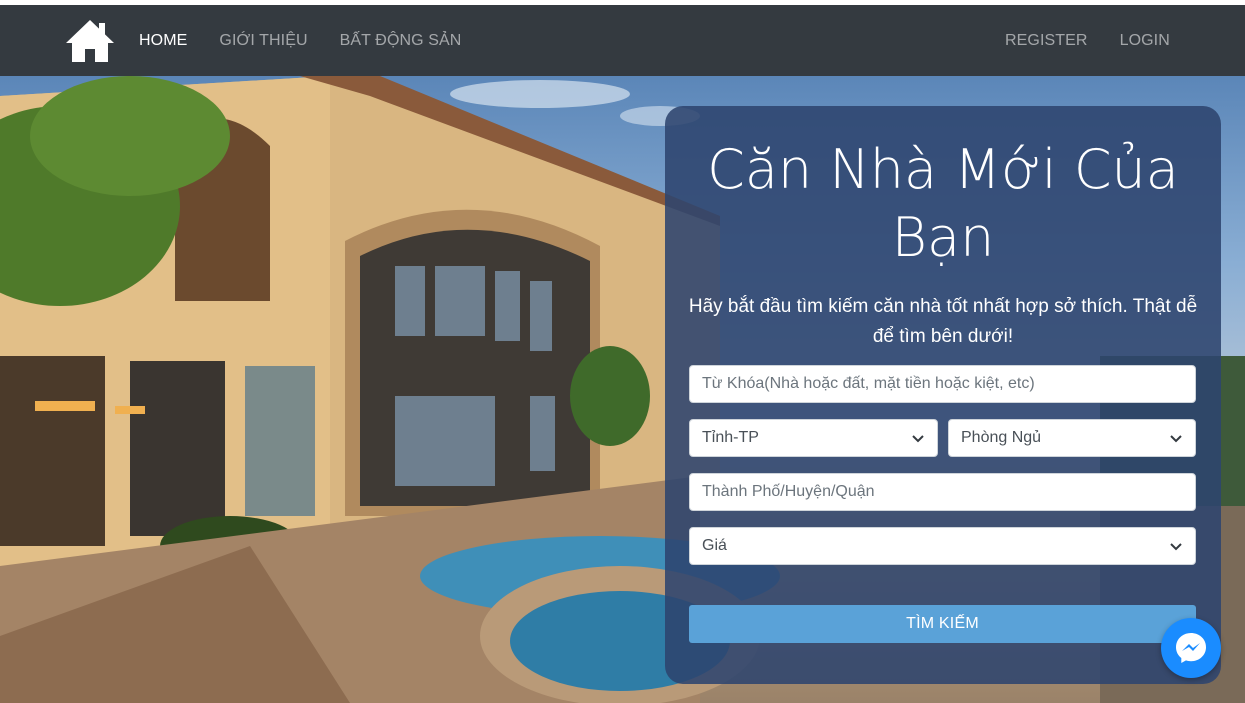 The height and width of the screenshot is (703, 1245). Describe the element at coordinates (813, 438) in the screenshot. I see `province-select: Tỉnh-TP` at that location.